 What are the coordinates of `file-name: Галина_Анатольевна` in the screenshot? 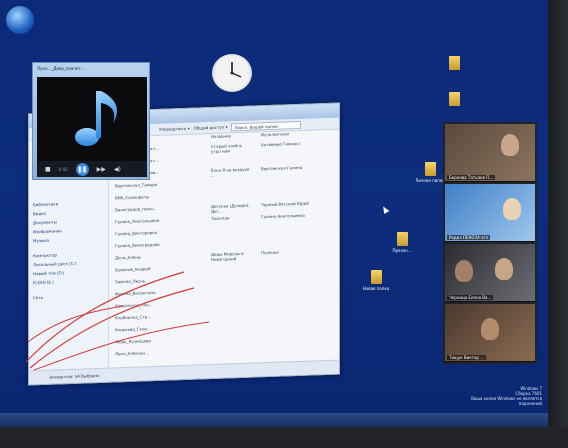 It's located at (137, 221).